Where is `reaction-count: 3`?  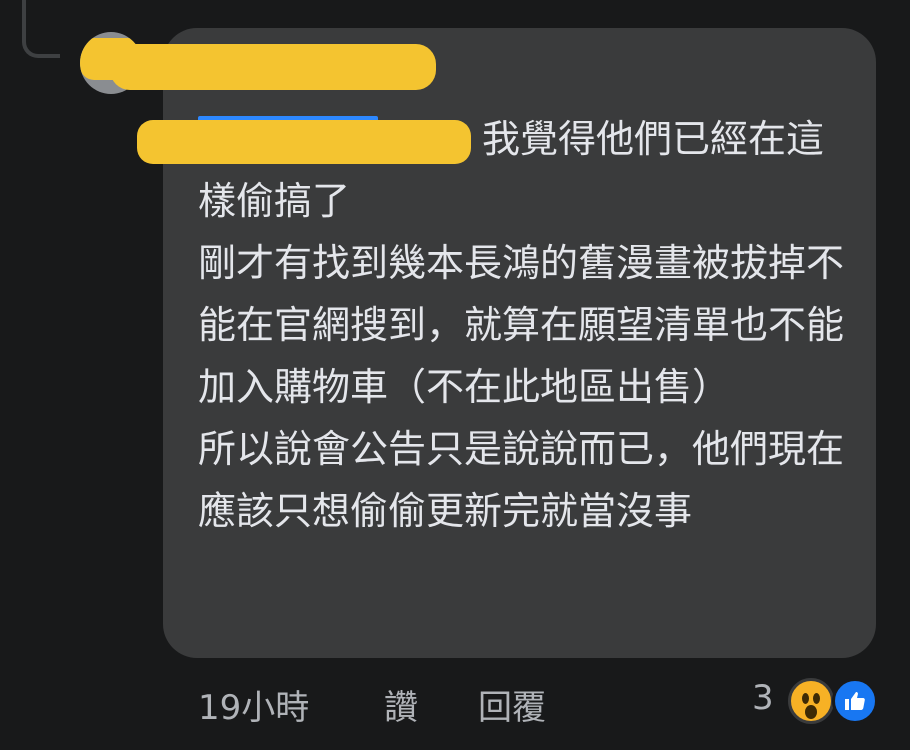 reaction-count: 3 is located at coordinates (763, 698).